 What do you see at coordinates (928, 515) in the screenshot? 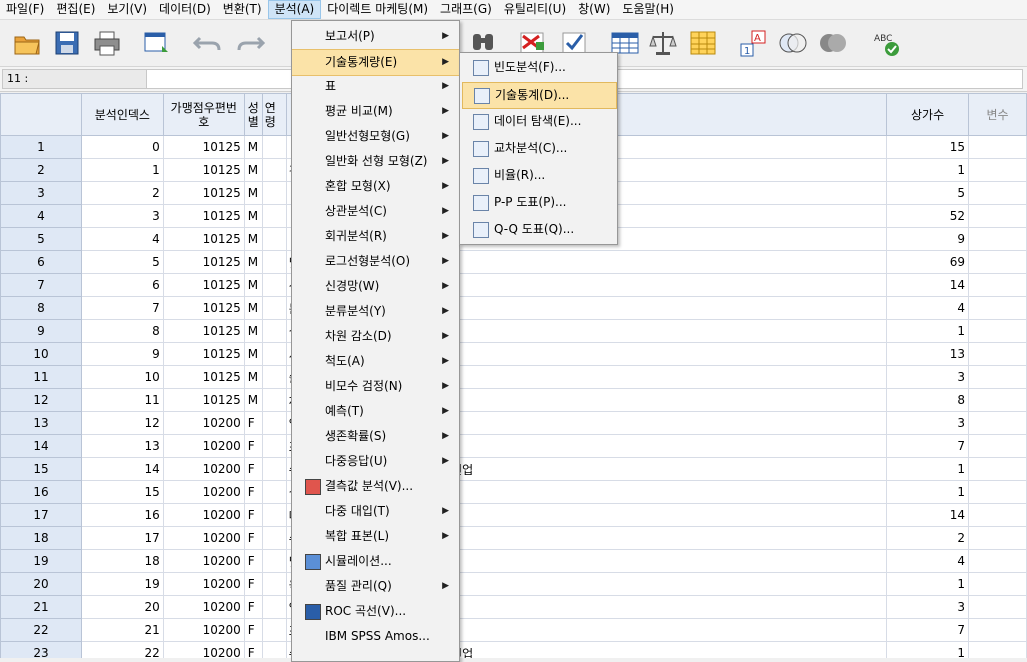
I see `cell-store-count: 14` at bounding box center [928, 515].